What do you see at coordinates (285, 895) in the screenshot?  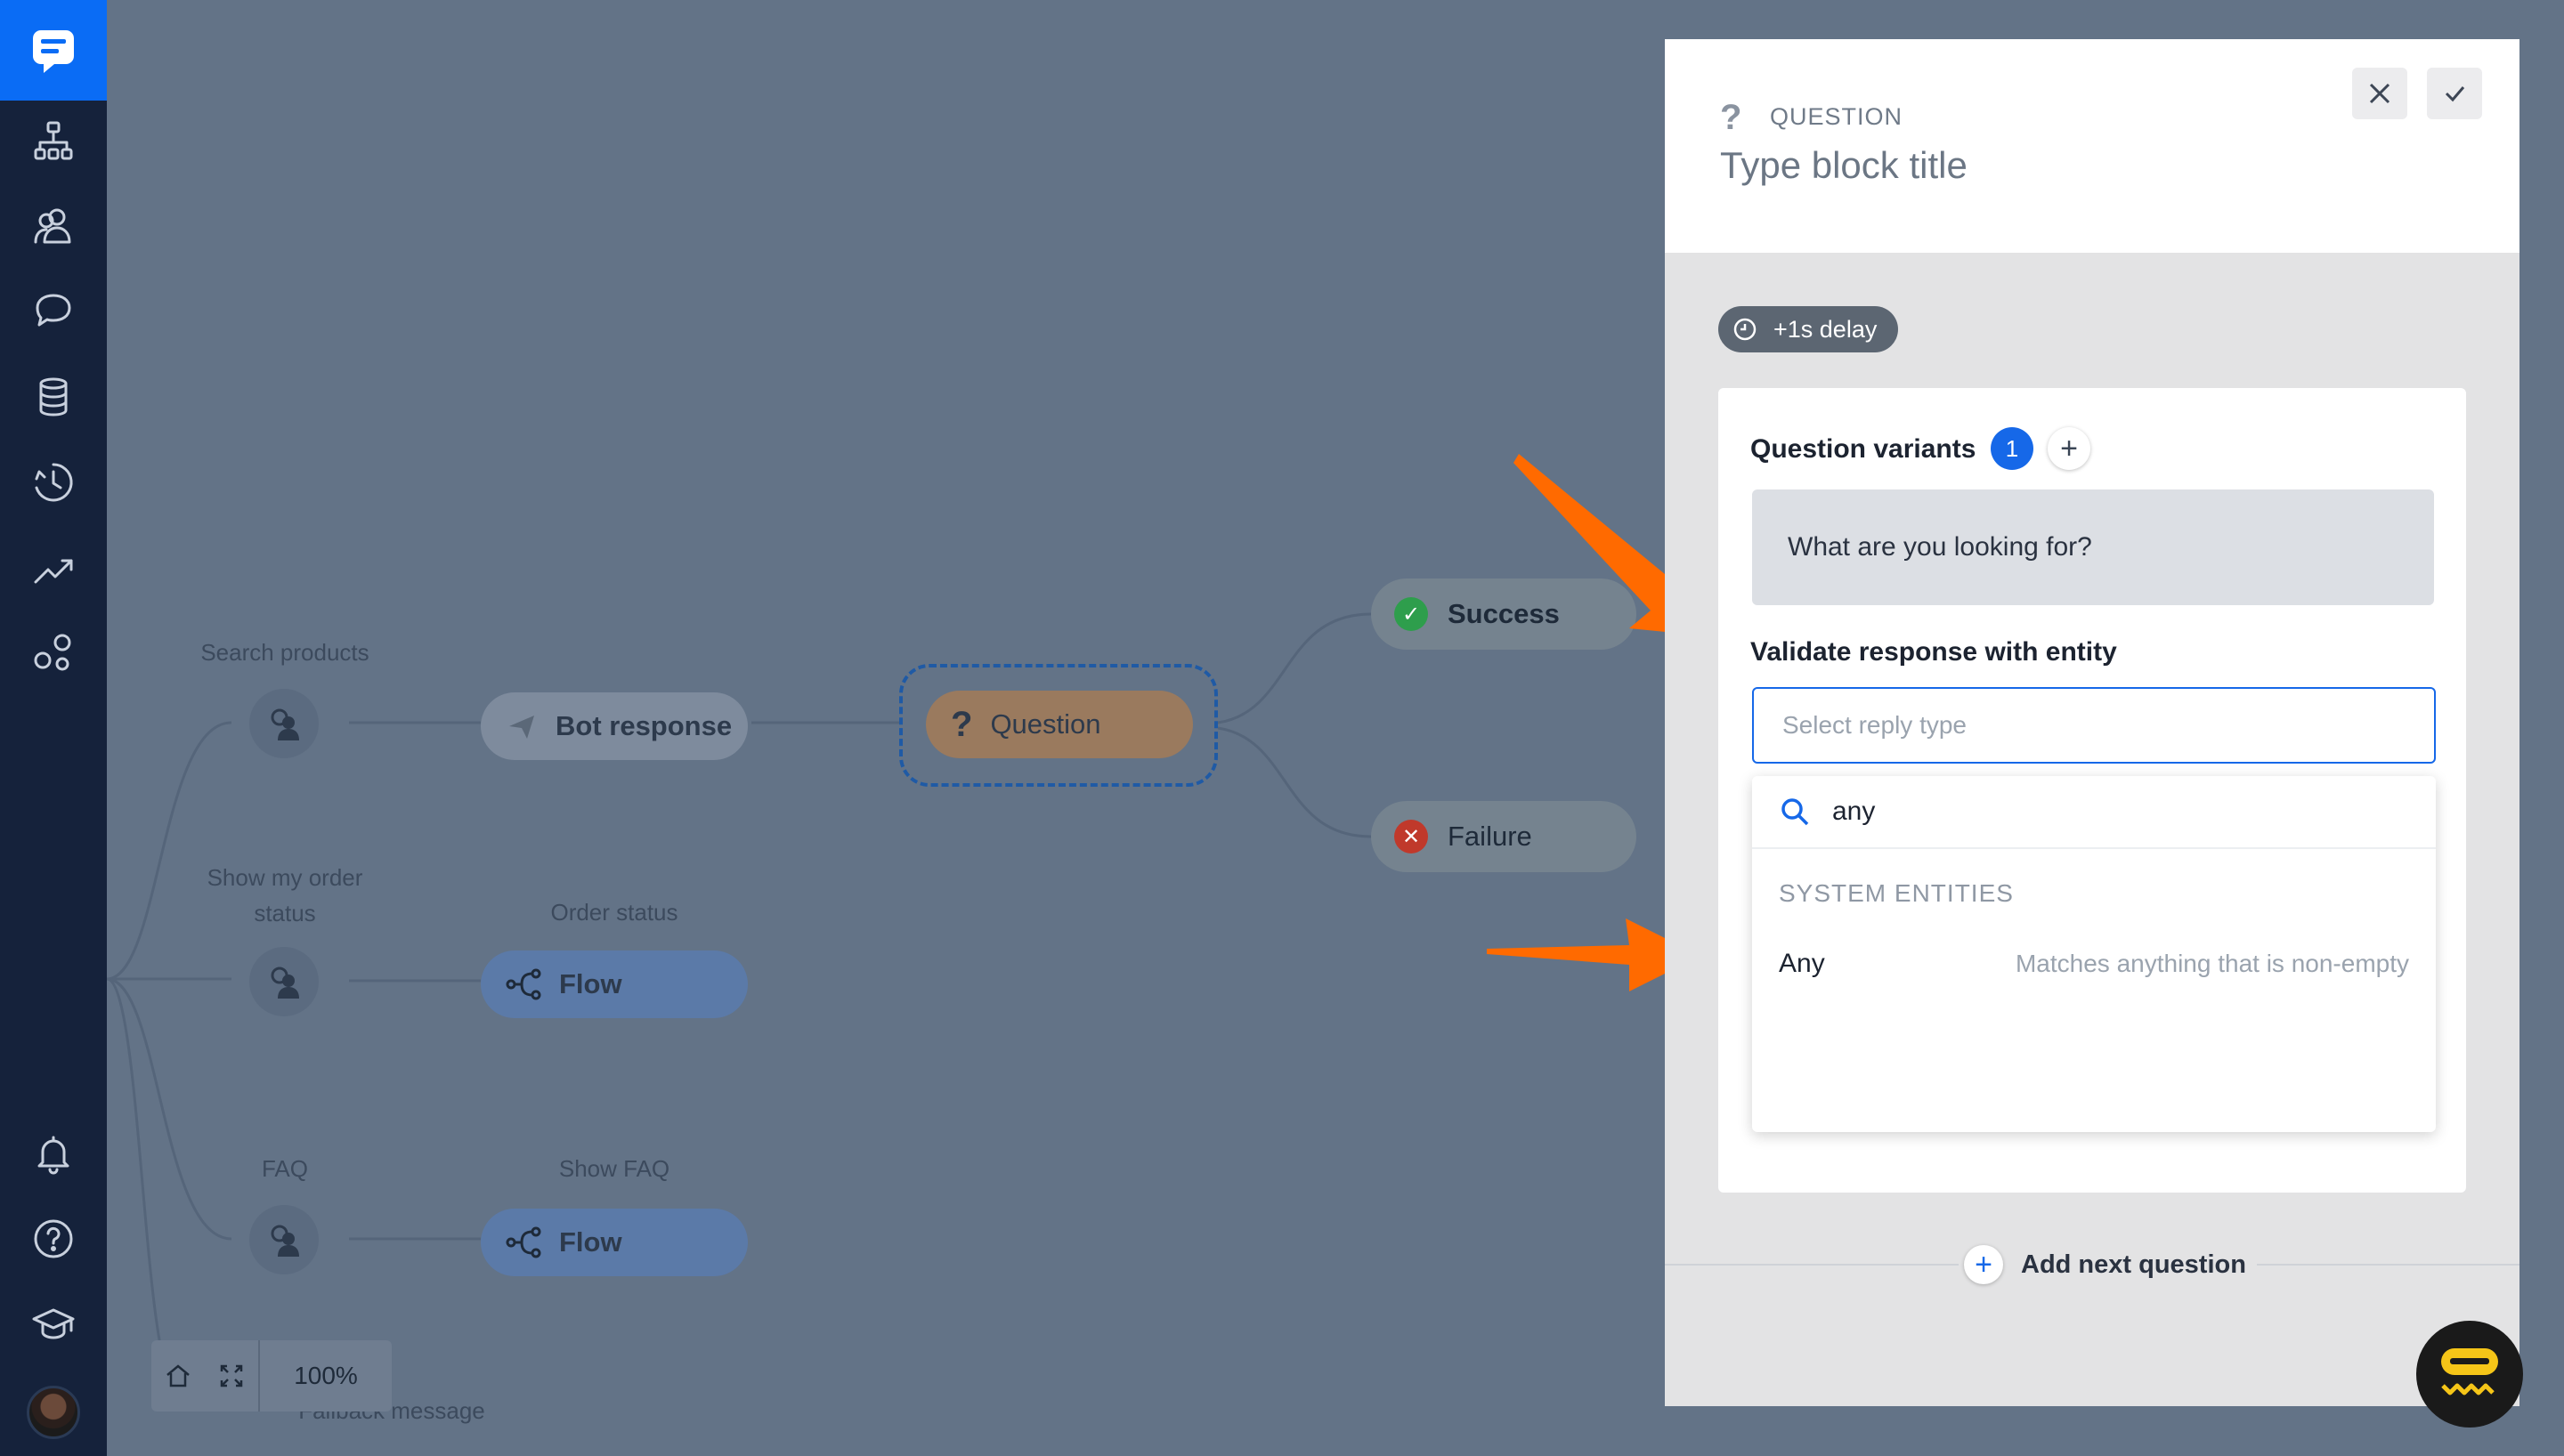 I see `node-label-show-my-order-status: Show my order status` at bounding box center [285, 895].